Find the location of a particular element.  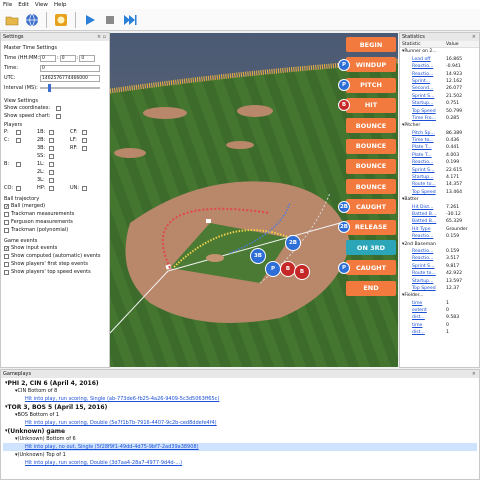

close-icon: × is located at coordinates (475, 374).